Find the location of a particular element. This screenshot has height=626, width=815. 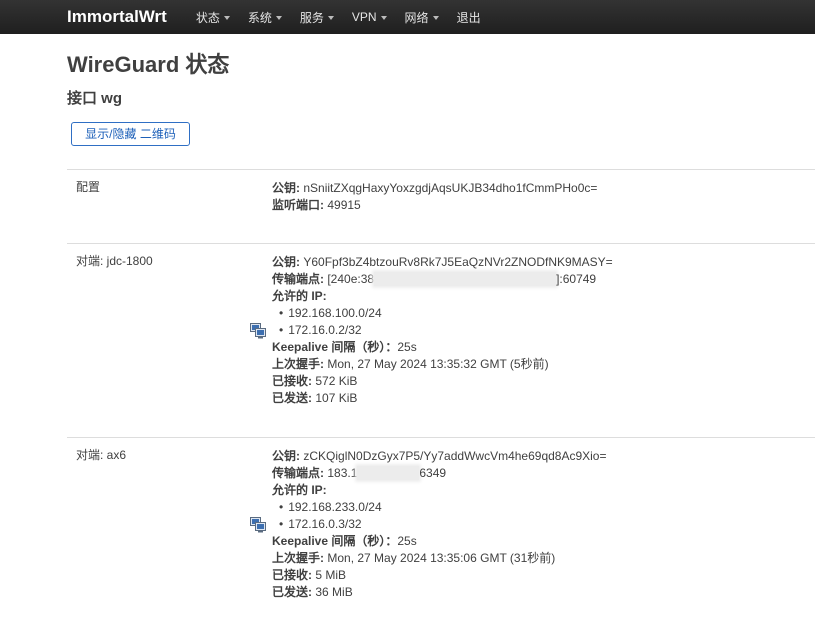

allowed-ip-item: 192.168.100.0/24 is located at coordinates (442, 313).